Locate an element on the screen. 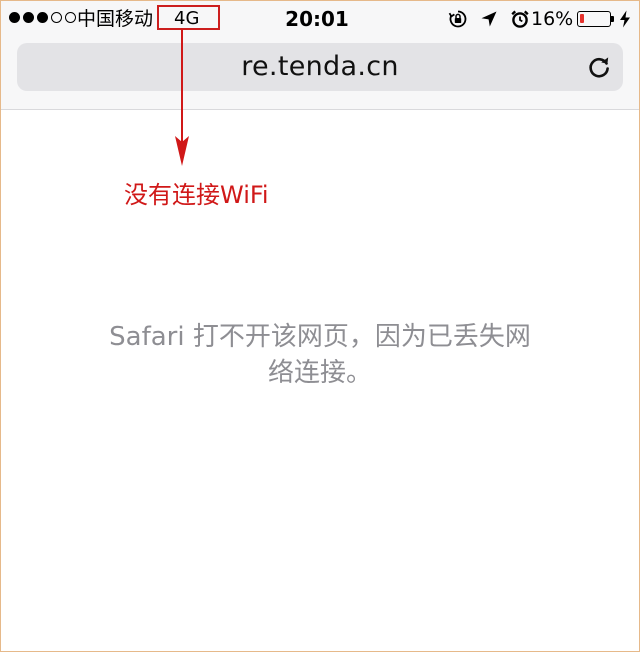 This screenshot has height=652, width=640. signal-strength-icon is located at coordinates (42, 17).